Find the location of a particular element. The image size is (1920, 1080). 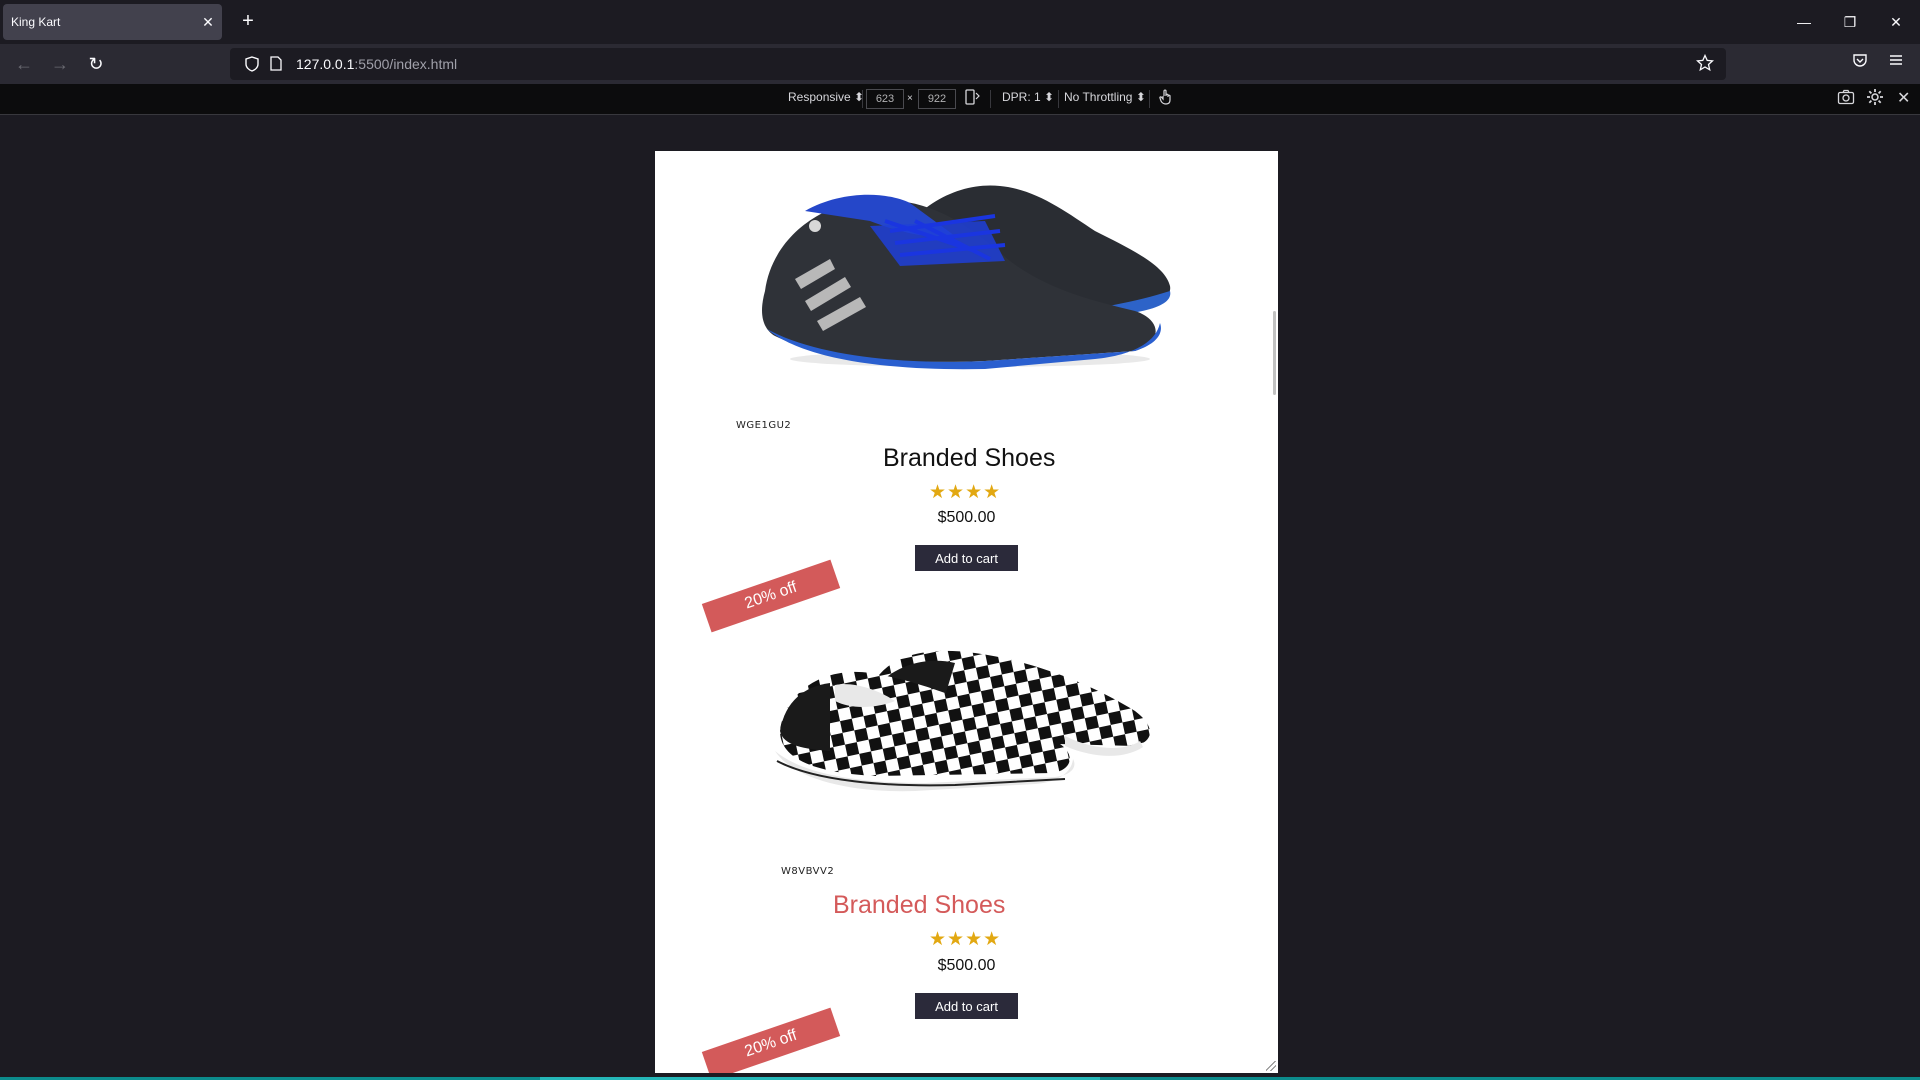

forward-button: → is located at coordinates (60, 64).